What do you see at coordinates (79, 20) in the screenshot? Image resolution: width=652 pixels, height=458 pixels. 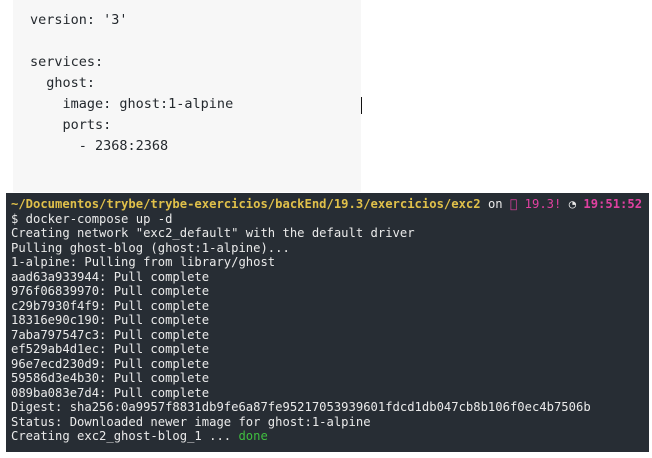 I see `code-line: version: '3'` at bounding box center [79, 20].